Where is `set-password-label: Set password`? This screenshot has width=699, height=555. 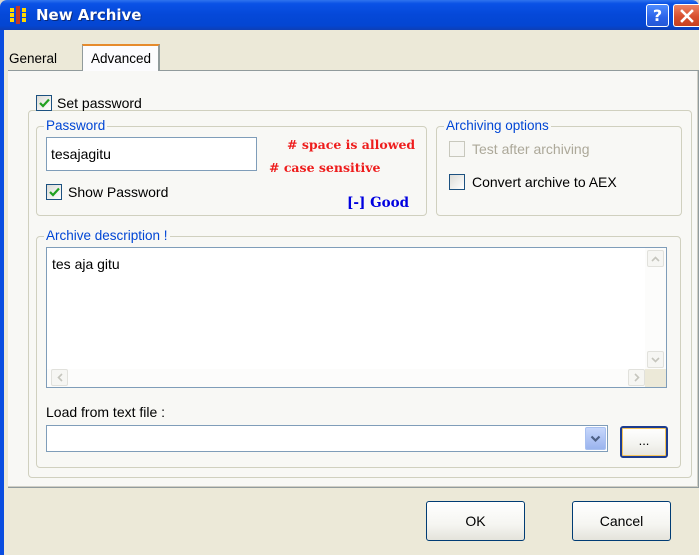 set-password-label: Set password is located at coordinates (99, 103).